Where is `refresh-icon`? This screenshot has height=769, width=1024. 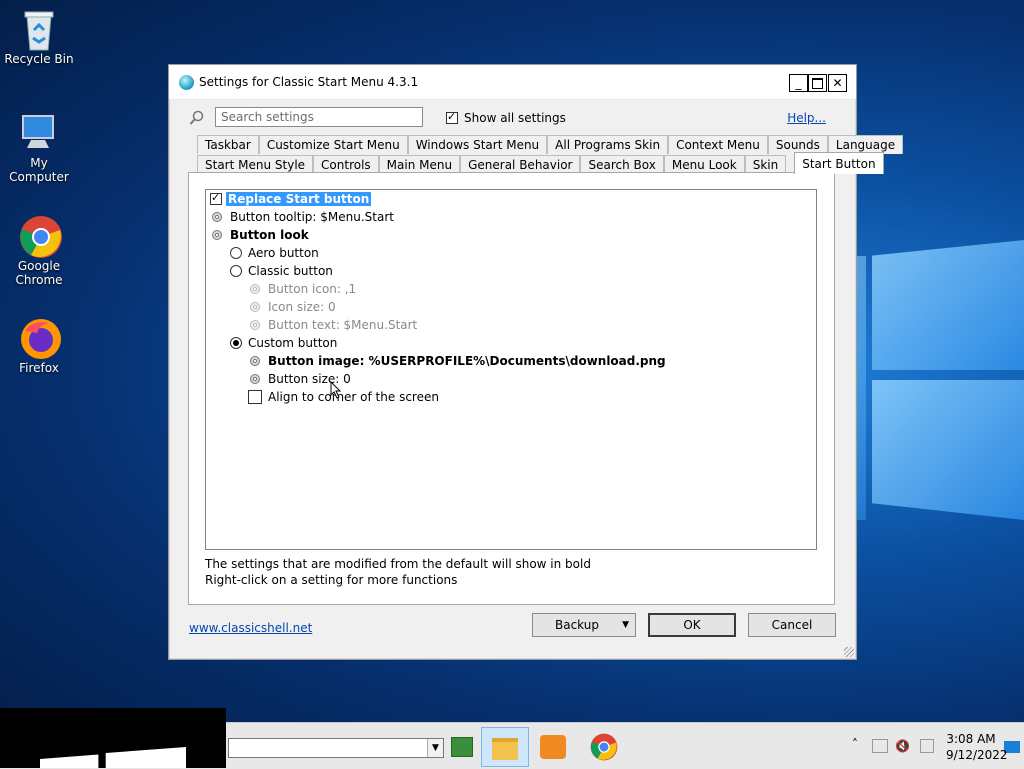
refresh-icon is located at coordinates (462, 747).